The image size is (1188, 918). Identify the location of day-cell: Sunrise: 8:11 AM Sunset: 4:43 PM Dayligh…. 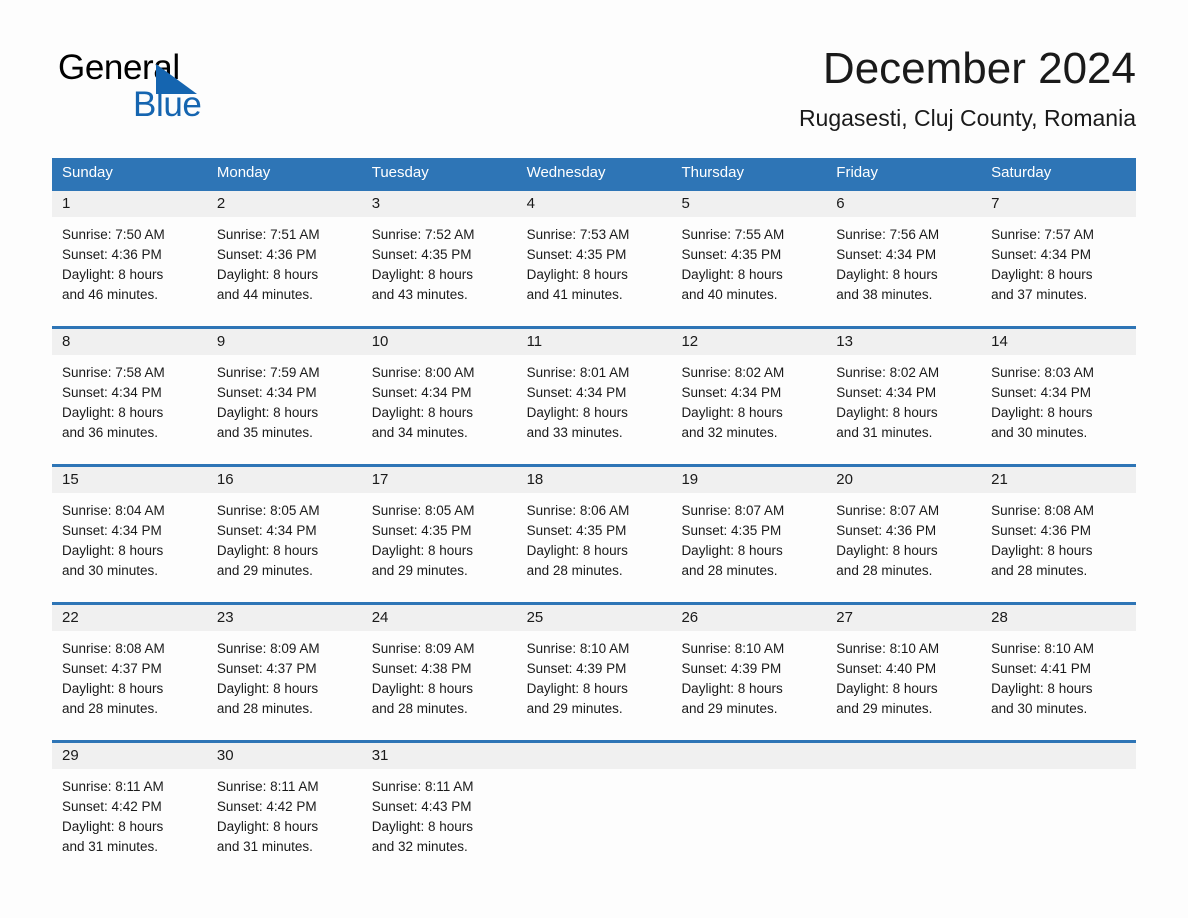
(439, 823).